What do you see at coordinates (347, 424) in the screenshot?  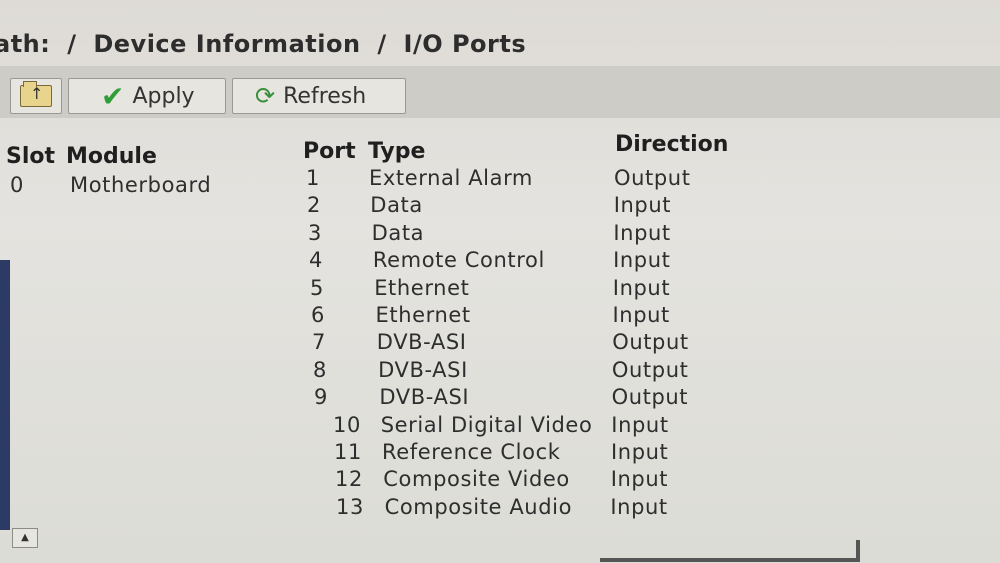 I see `port-number-cell: 10` at bounding box center [347, 424].